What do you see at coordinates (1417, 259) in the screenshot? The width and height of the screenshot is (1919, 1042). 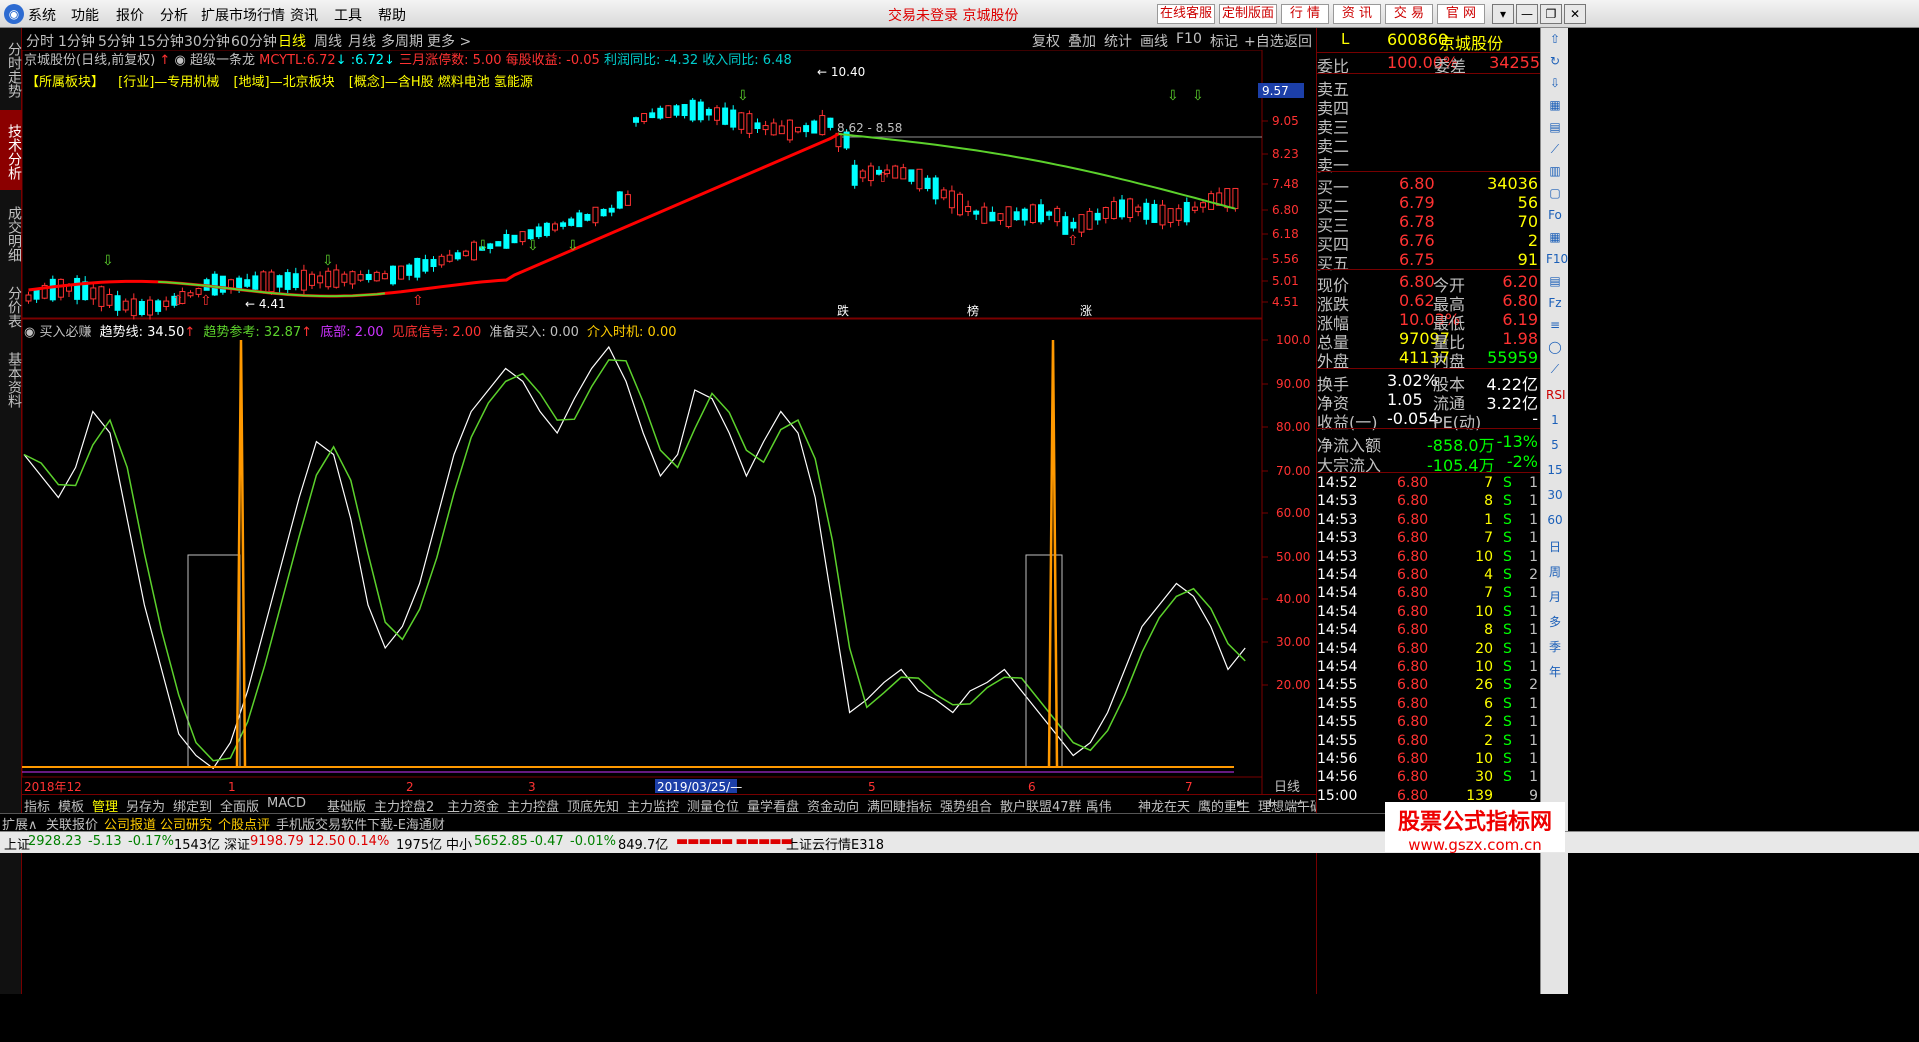 I see `bid-price: 6.75` at bounding box center [1417, 259].